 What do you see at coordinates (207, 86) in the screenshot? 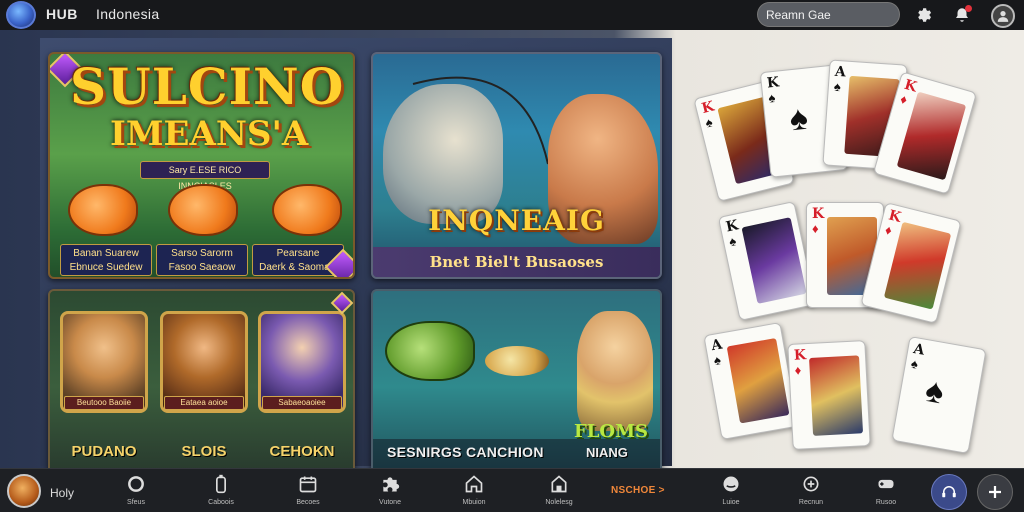
I see `slots-title: SULCINO` at bounding box center [207, 86].